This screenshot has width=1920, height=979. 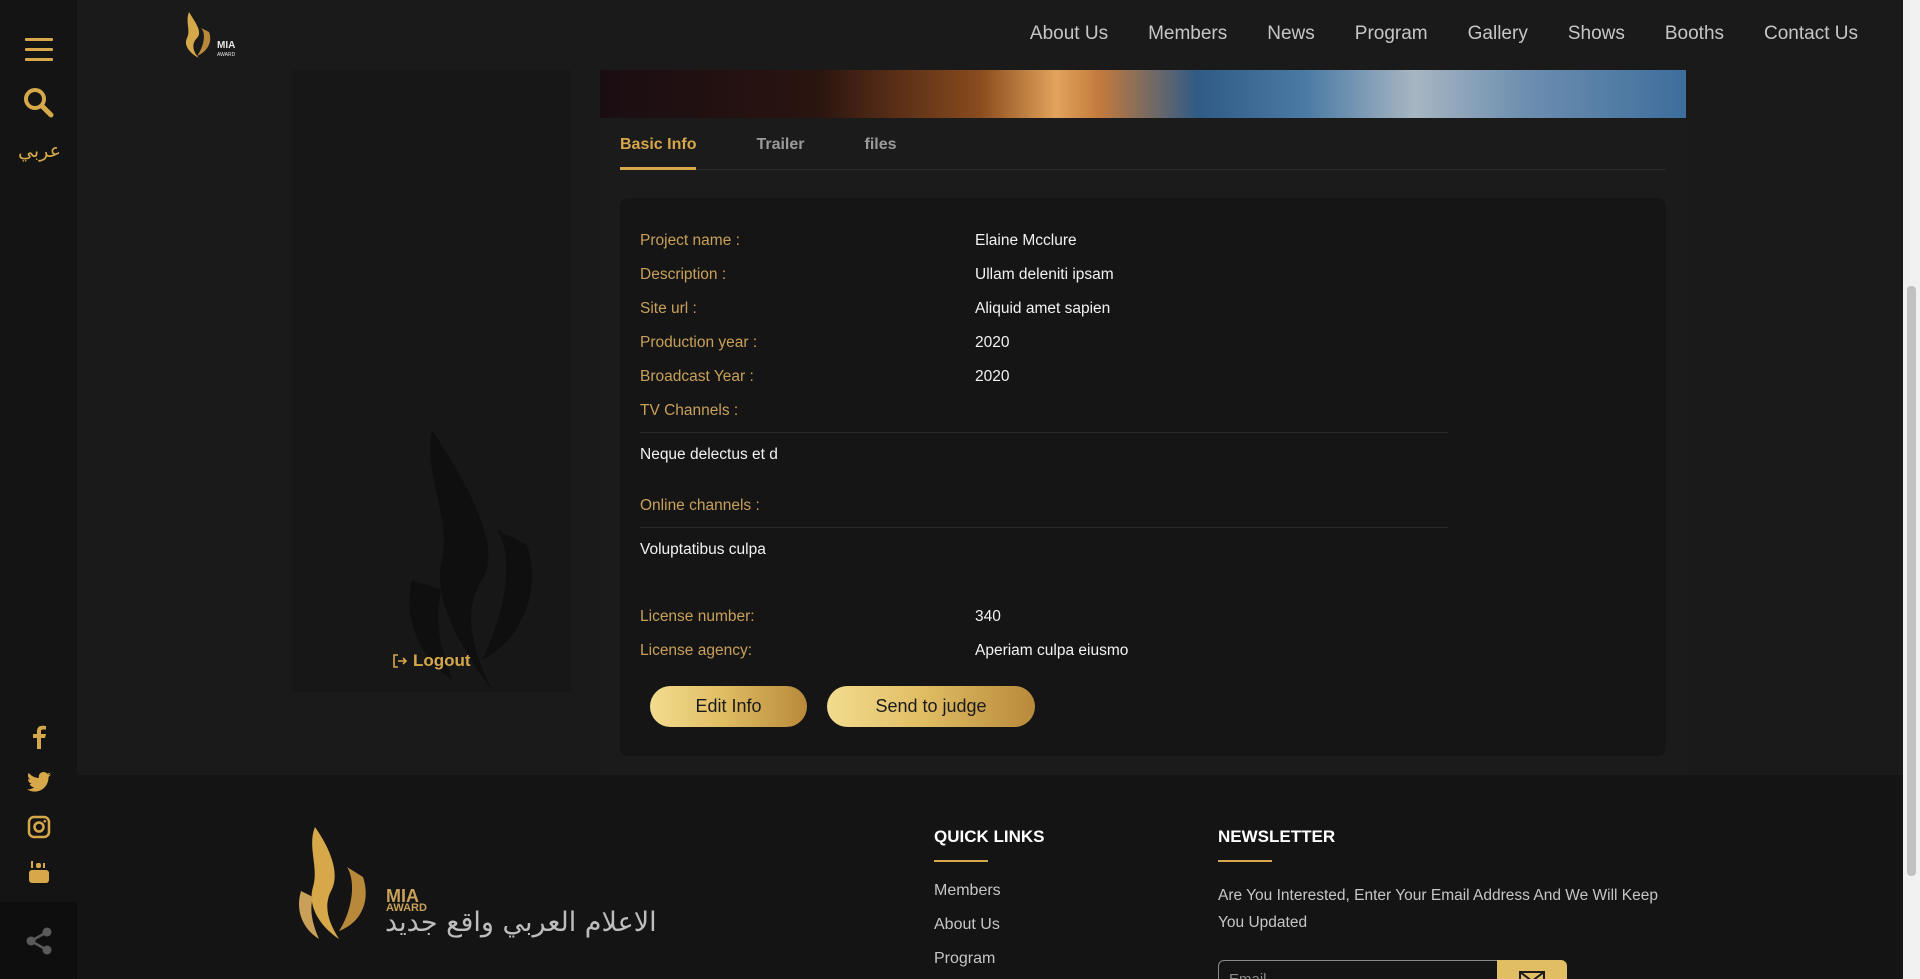 I want to click on footer-slogan: الاعلام العربي واقع جديد, so click(x=521, y=922).